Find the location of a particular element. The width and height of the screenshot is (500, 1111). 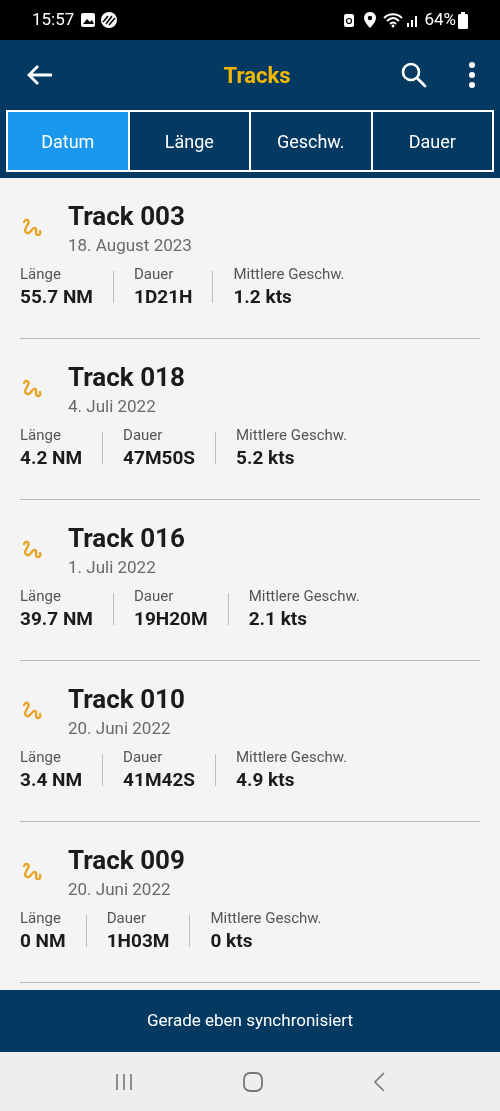

stat-value: 3.4 NM is located at coordinates (51, 780).